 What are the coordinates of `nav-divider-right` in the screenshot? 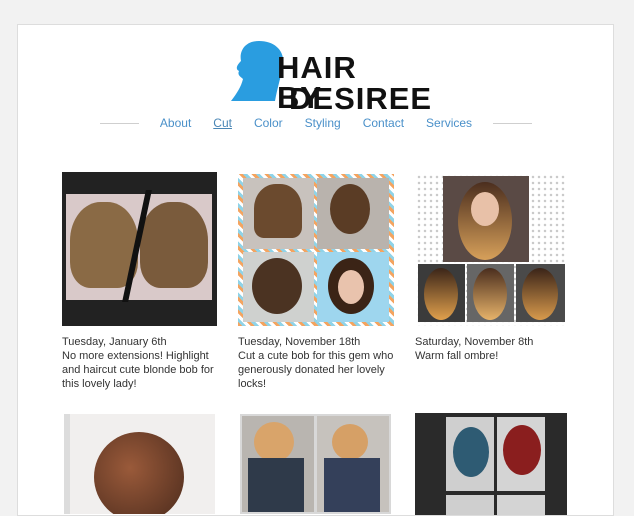 It's located at (512, 123).